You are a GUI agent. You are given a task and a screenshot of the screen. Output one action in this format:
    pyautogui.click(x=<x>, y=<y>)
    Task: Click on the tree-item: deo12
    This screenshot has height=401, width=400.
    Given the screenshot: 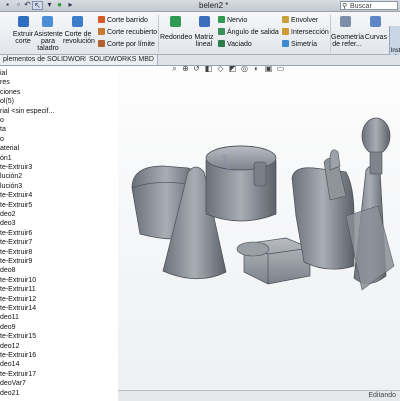 What is the action you would take?
    pyautogui.click(x=9, y=346)
    